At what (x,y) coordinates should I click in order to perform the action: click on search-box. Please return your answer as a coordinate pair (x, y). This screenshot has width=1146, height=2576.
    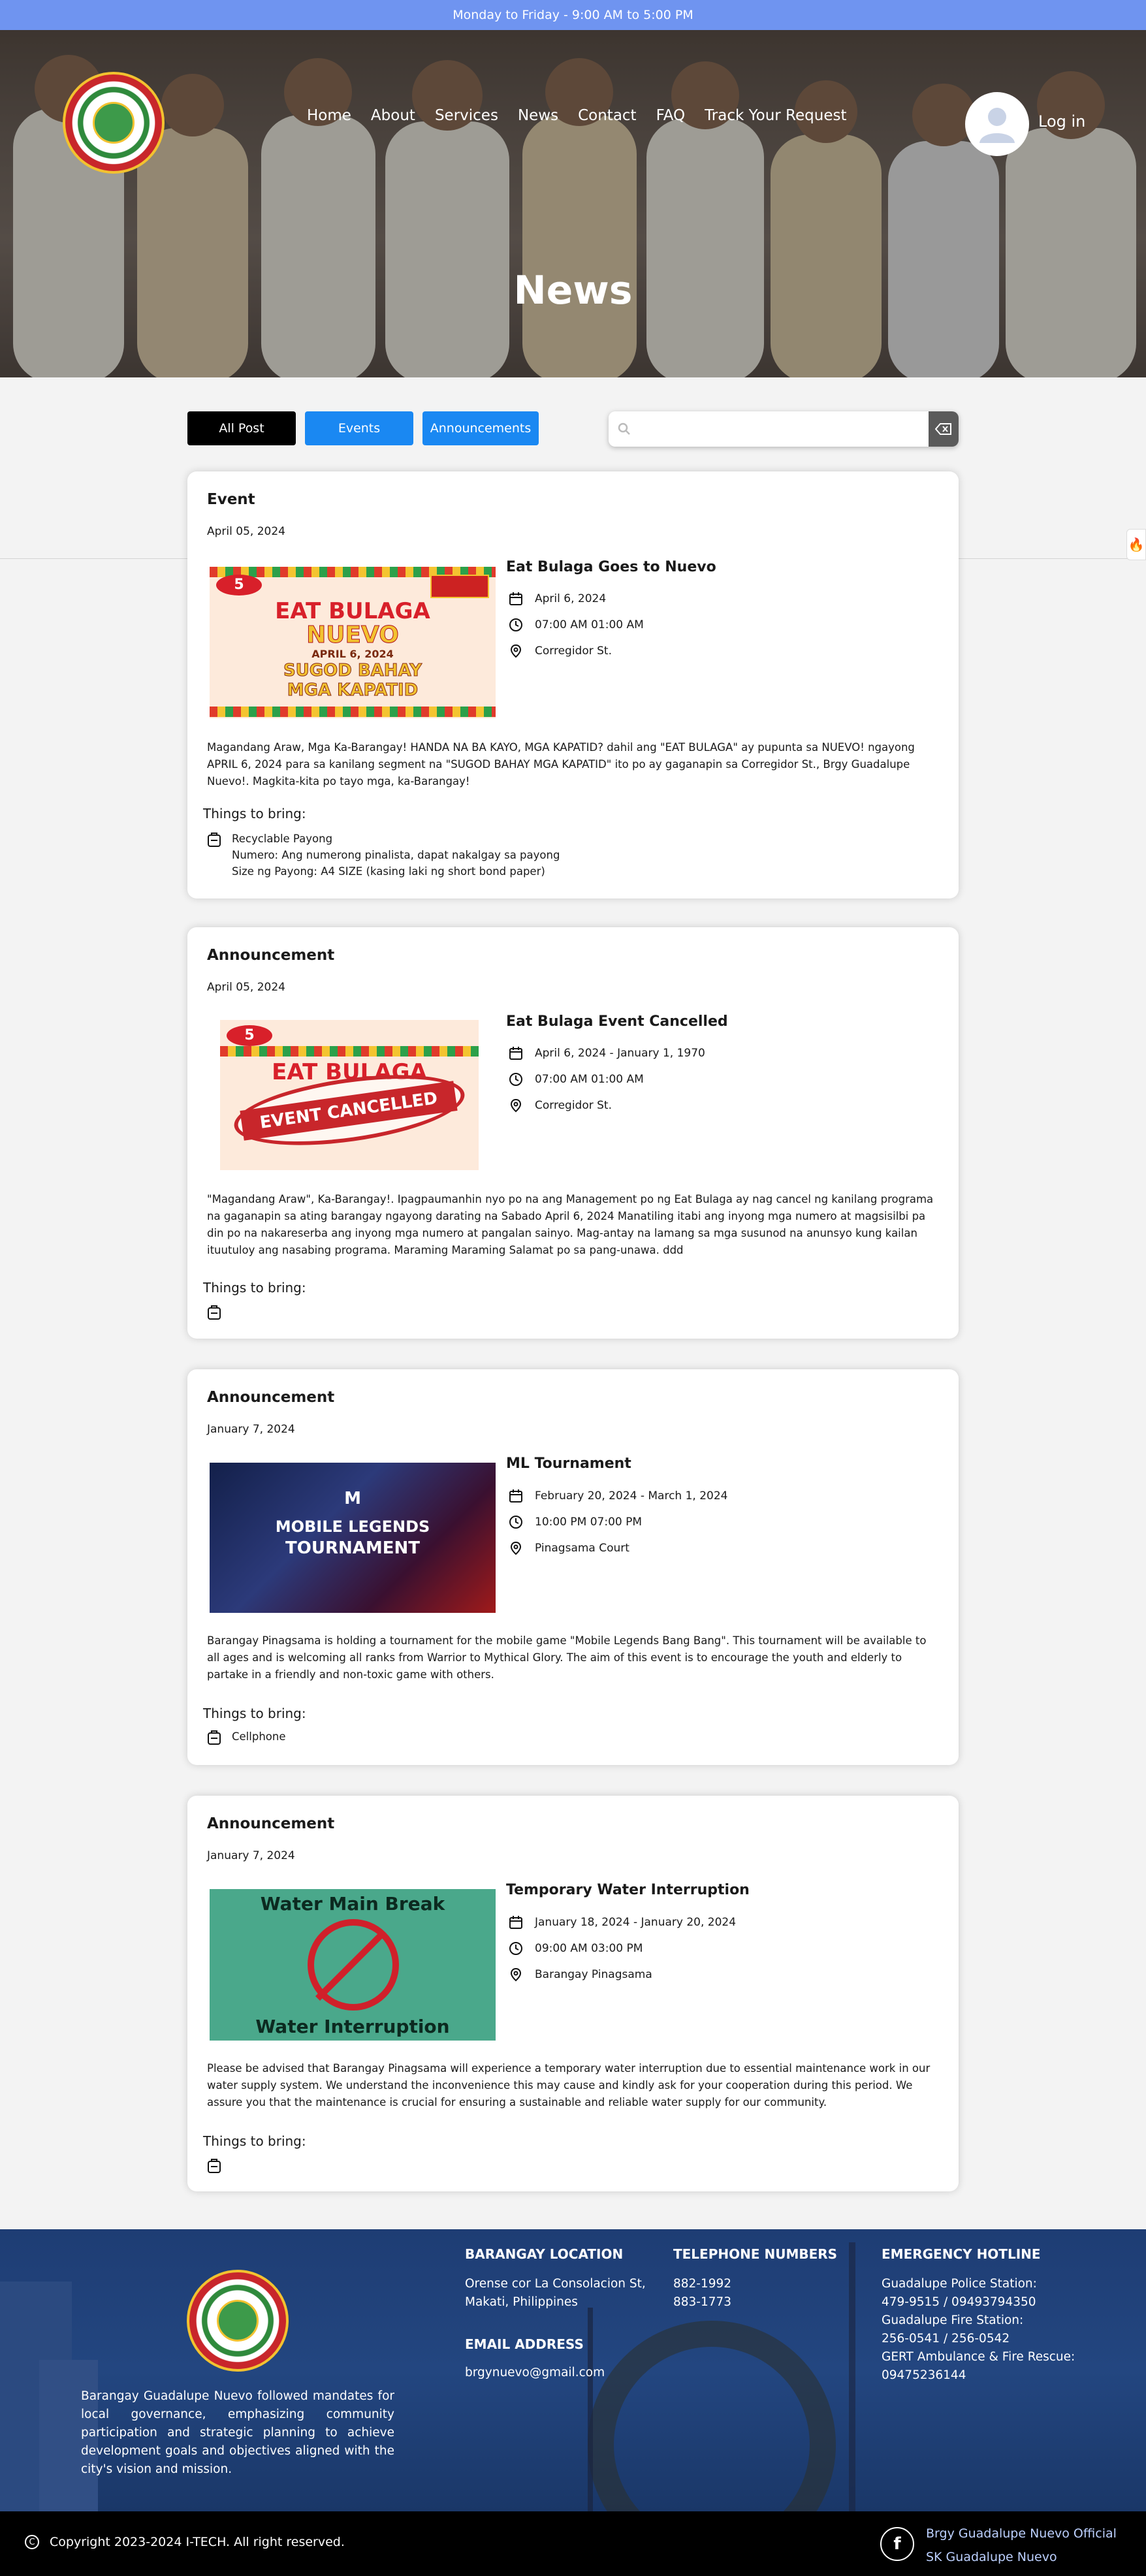
    Looking at the image, I should click on (784, 429).